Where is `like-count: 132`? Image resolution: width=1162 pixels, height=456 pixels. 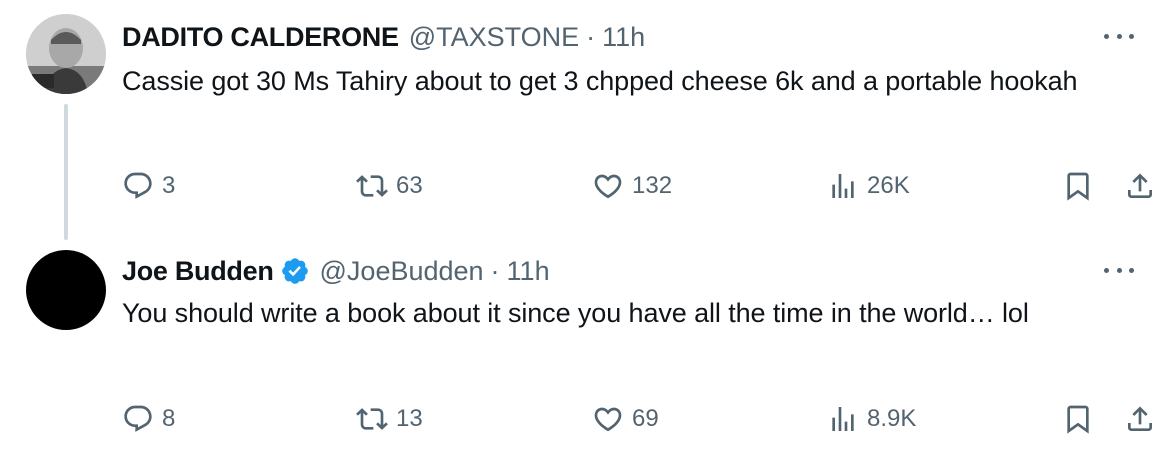
like-count: 132 is located at coordinates (652, 185).